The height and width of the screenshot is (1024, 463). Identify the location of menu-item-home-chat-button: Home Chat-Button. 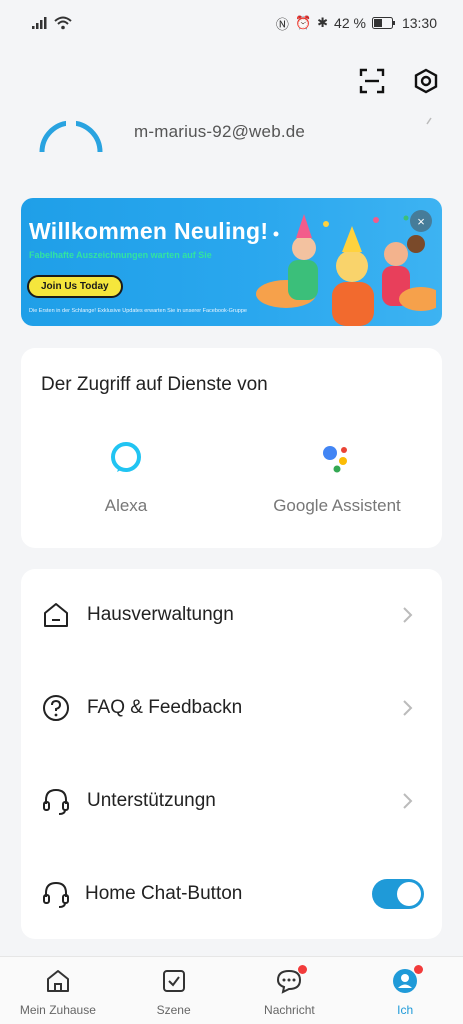
(231, 894).